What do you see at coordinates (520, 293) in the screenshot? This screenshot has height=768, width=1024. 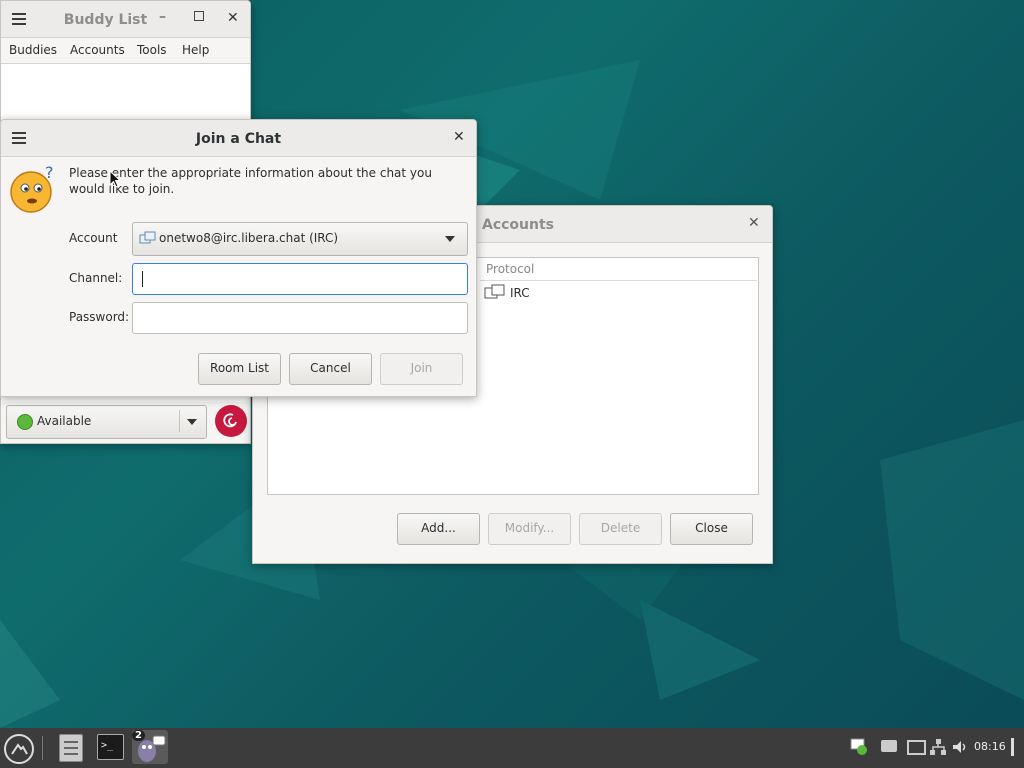 I see `protocol-cell: IRC` at bounding box center [520, 293].